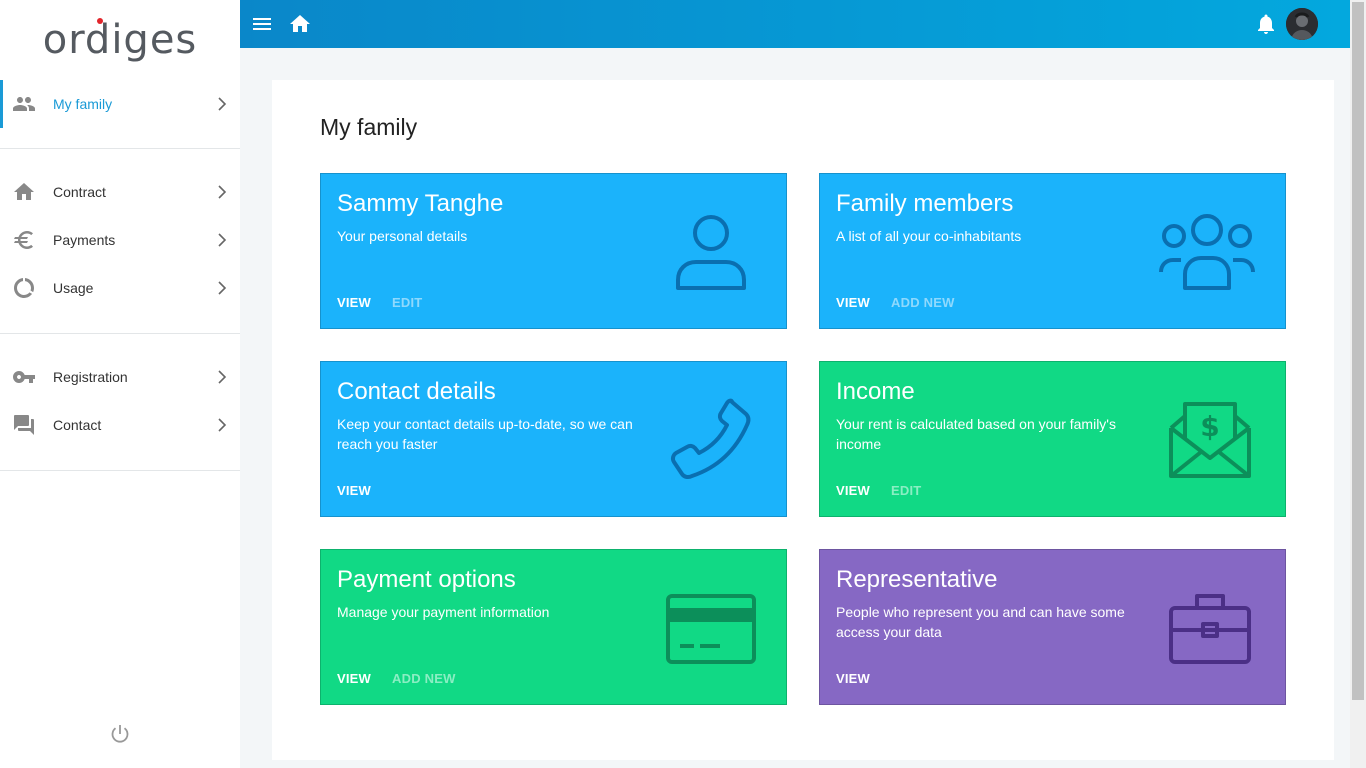 The width and height of the screenshot is (1366, 768). I want to click on group-icon, so click(1207, 252).